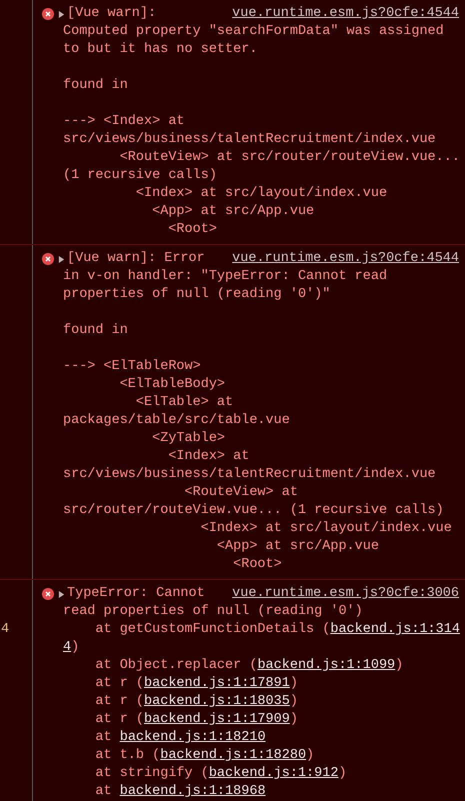 This screenshot has height=801, width=465. I want to click on stack-text: at getCustomFunctionDetails (, so click(212, 629).